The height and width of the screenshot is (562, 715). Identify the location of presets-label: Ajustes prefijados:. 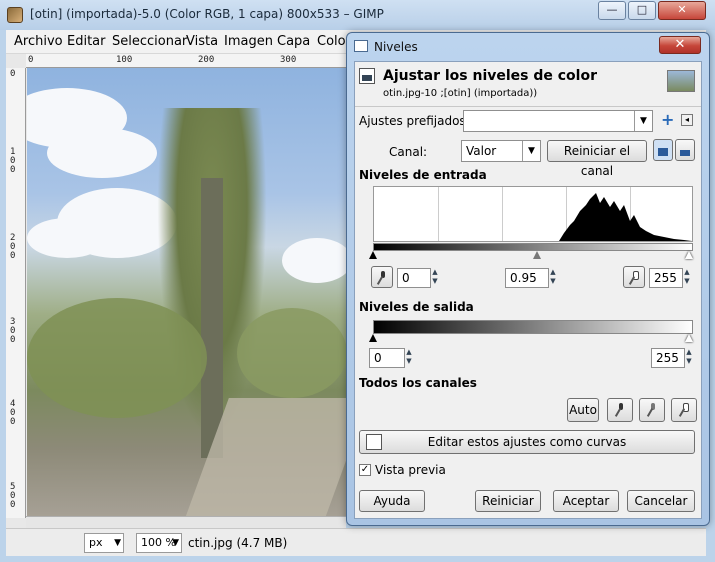
(414, 121).